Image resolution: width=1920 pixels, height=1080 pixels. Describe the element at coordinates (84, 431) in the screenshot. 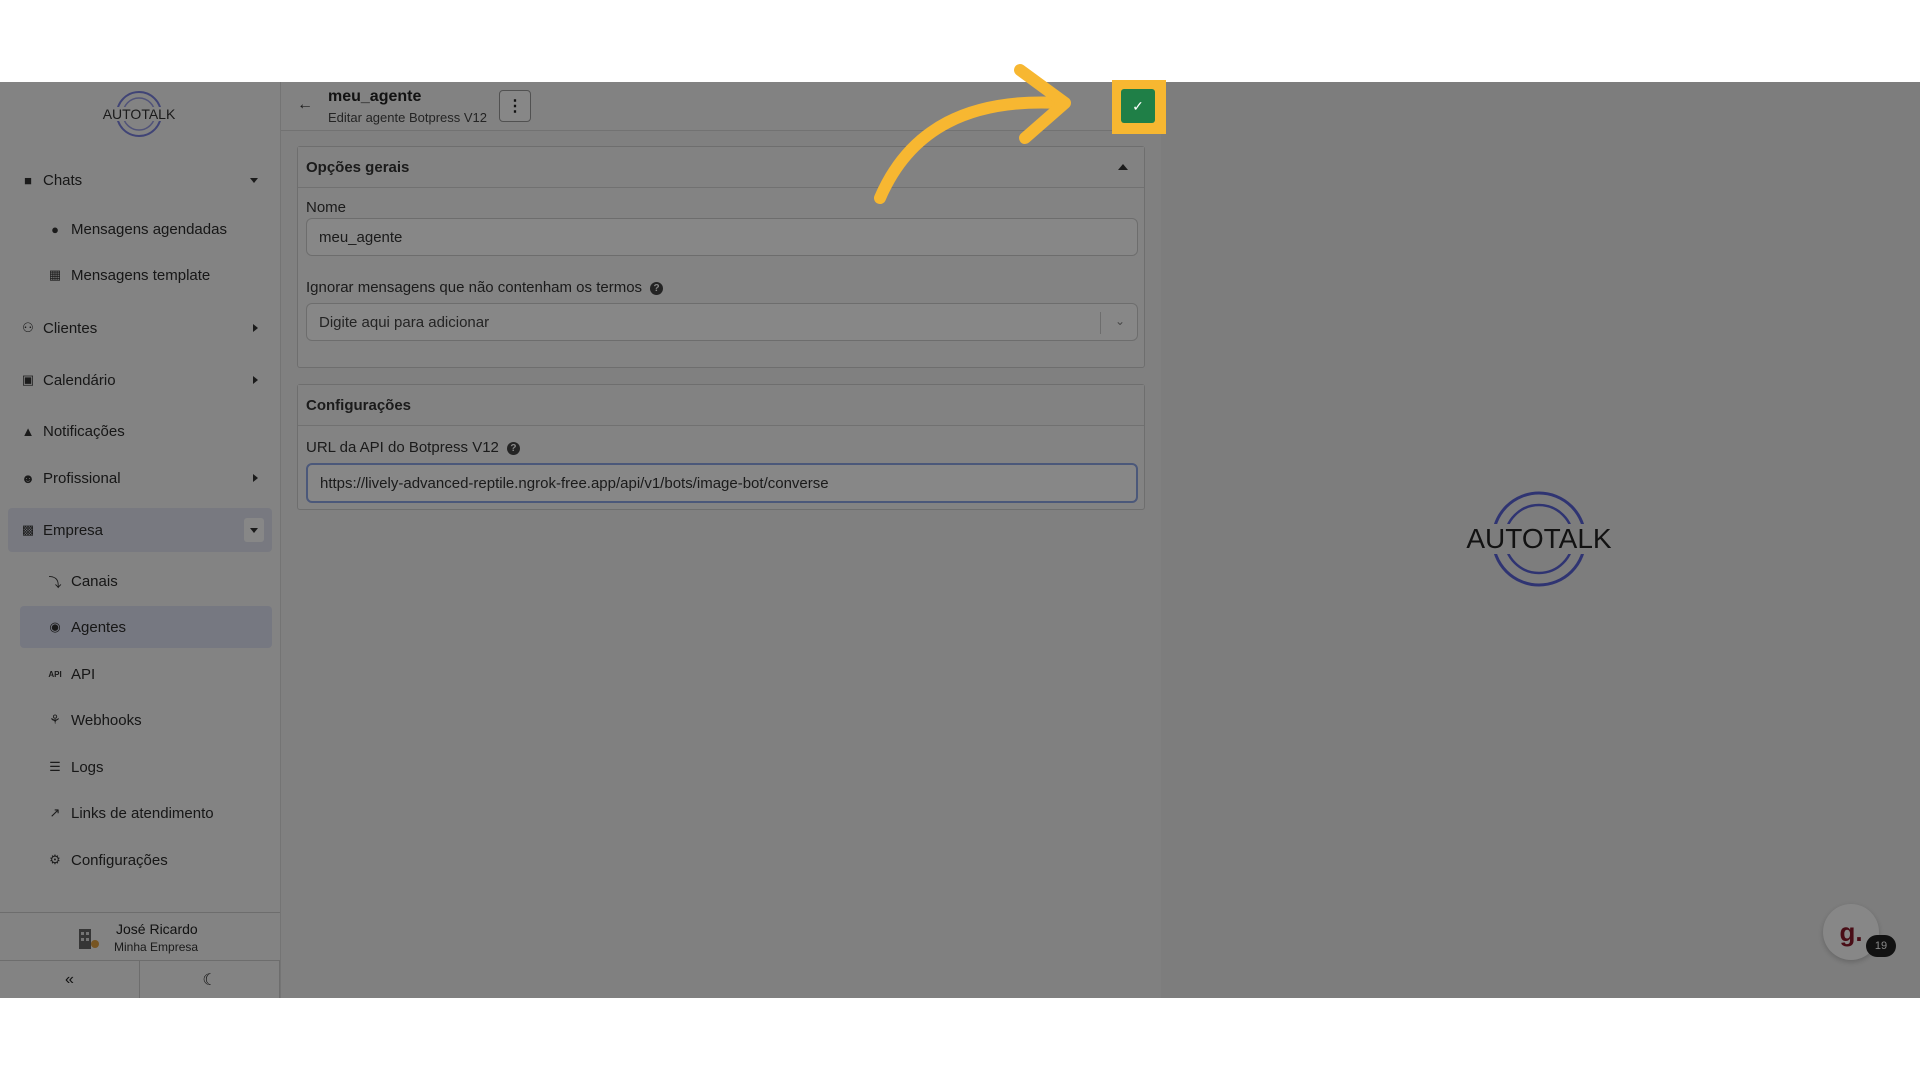

I see `sidebar-item-label: Notificações` at that location.